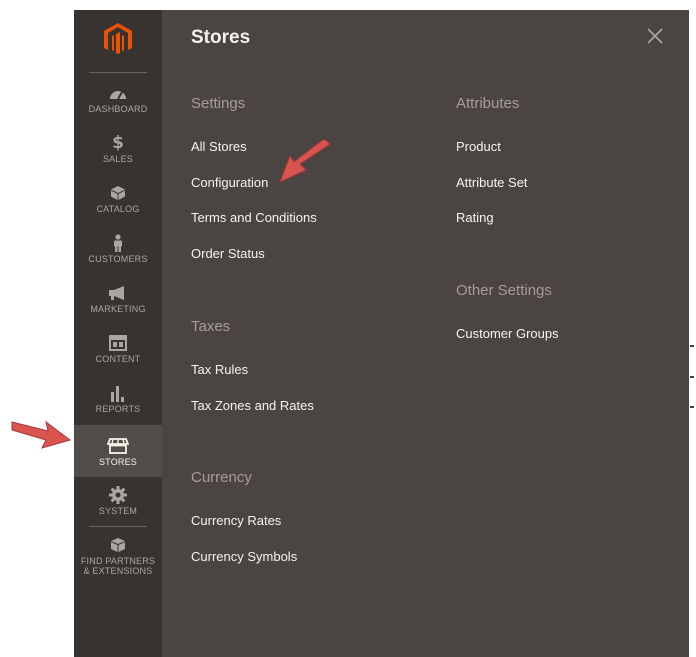 Image resolution: width=696 pixels, height=657 pixels. I want to click on sidebar-item-stores: STORES, so click(118, 451).